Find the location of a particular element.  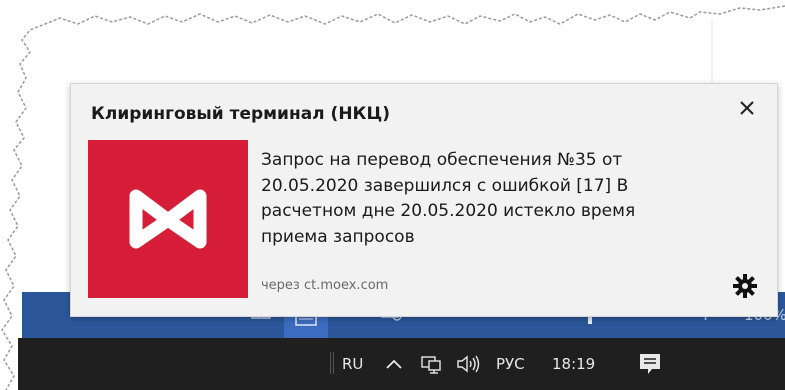

toast-source: через ct.moex.com is located at coordinates (325, 285).